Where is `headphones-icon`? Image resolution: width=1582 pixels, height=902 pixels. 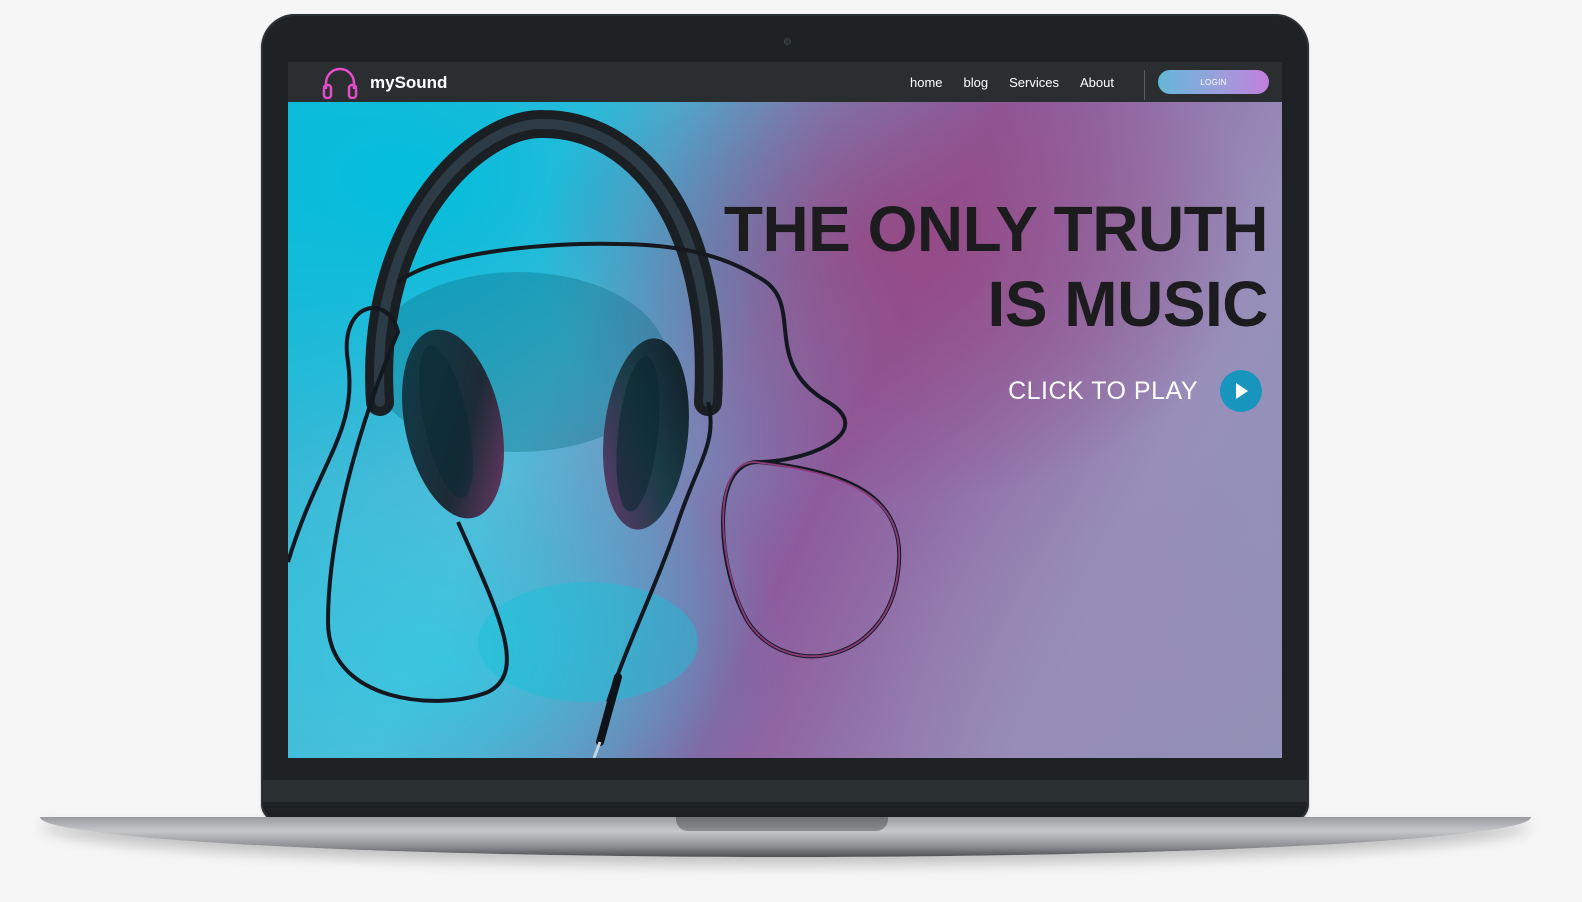
headphones-icon is located at coordinates (340, 83).